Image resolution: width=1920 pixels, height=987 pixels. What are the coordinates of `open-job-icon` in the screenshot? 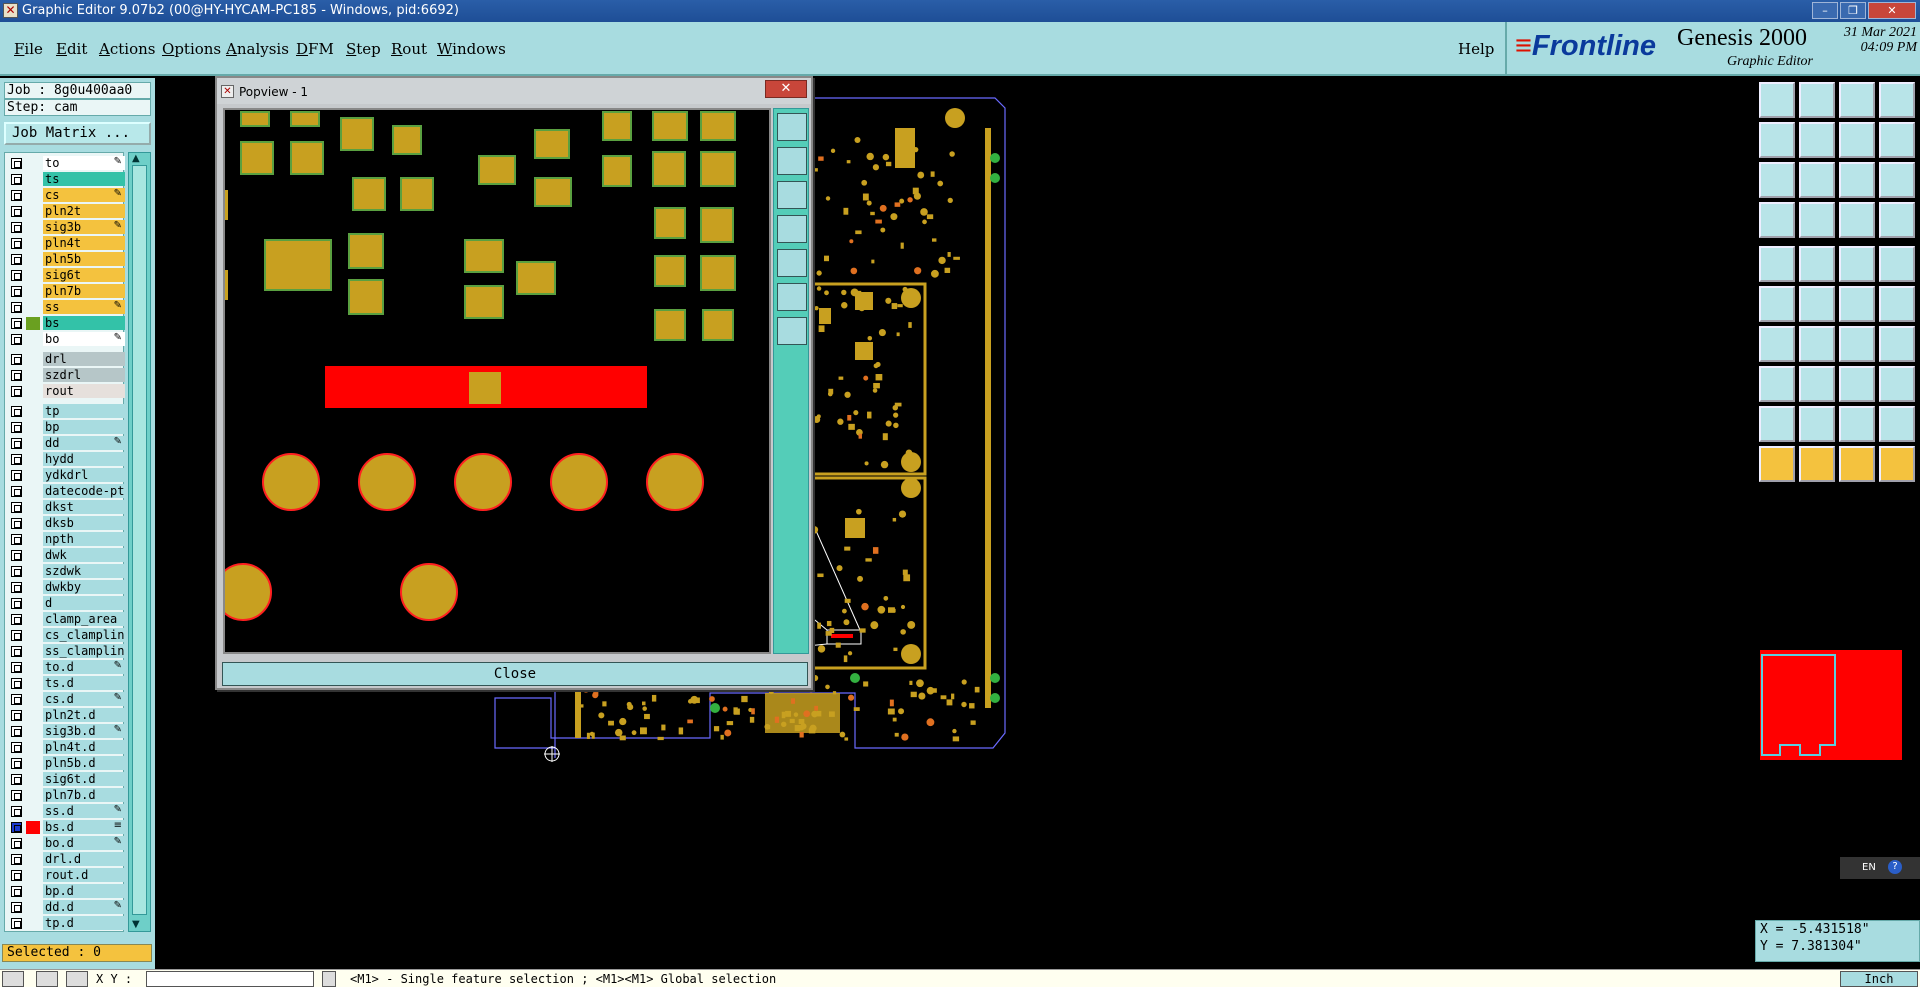 It's located at (1777, 100).